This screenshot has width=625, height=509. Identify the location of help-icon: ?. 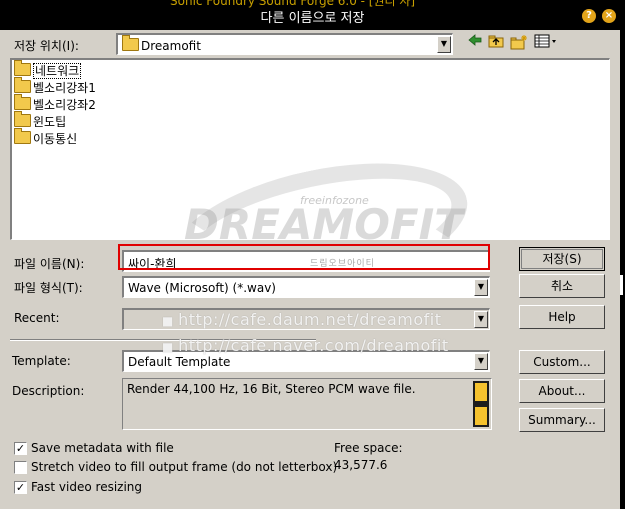
(589, 16).